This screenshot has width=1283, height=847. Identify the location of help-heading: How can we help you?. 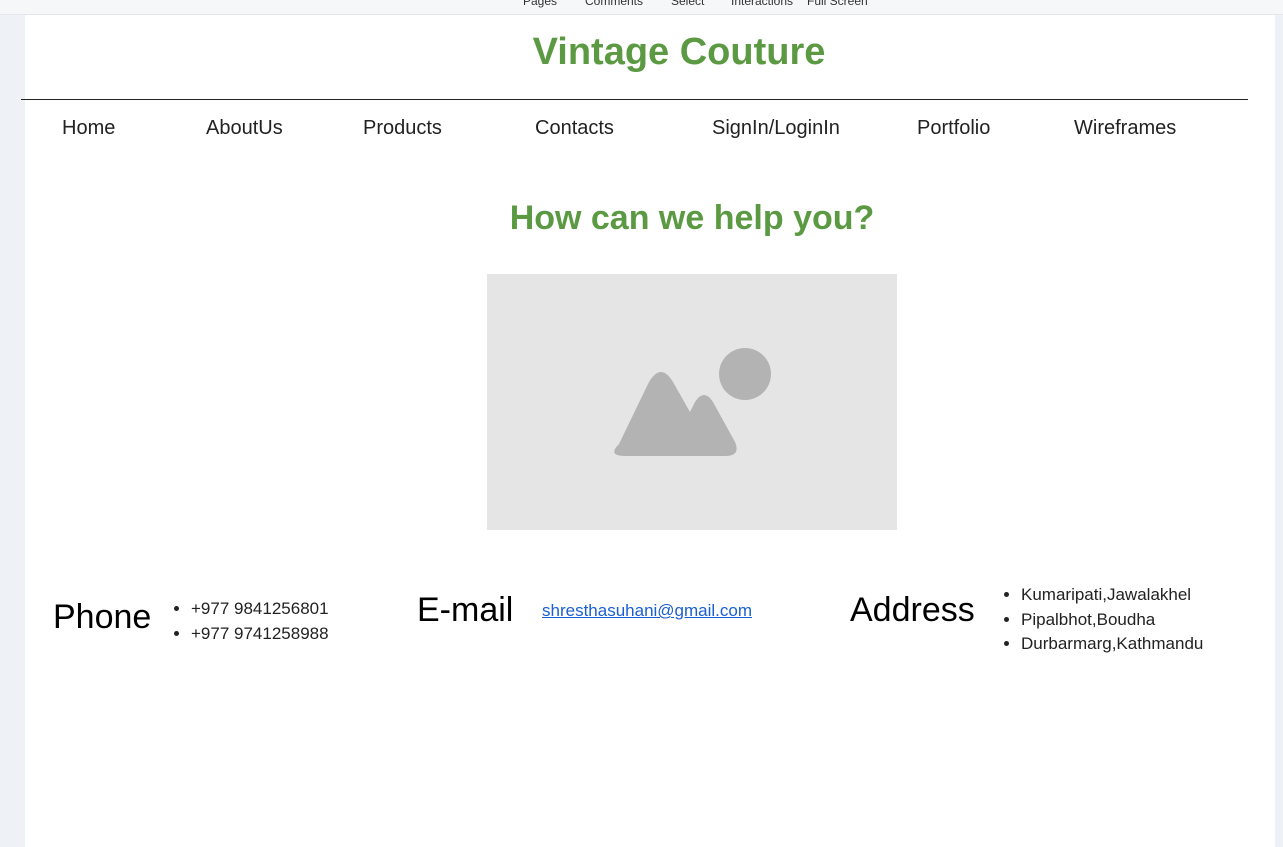
(692, 218).